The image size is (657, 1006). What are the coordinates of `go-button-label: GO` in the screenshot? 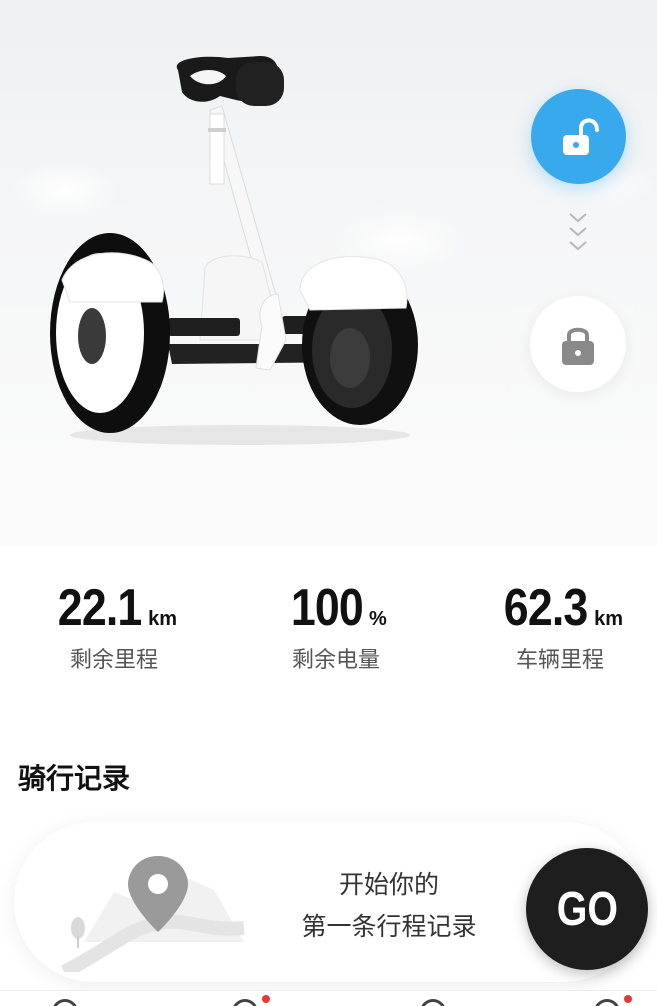 It's located at (587, 909).